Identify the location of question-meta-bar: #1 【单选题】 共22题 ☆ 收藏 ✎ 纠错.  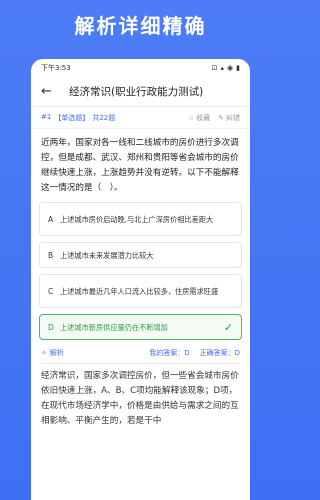
(140, 118).